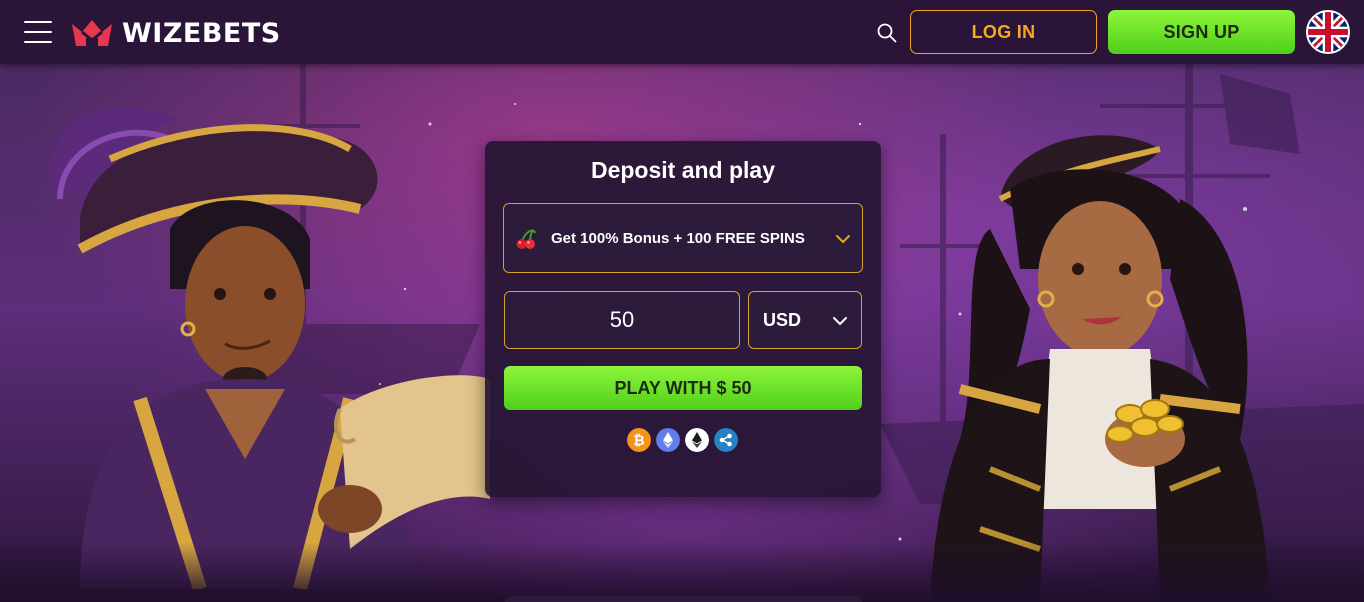  Describe the element at coordinates (682, 440) in the screenshot. I see `payment-methods: ₿` at that location.